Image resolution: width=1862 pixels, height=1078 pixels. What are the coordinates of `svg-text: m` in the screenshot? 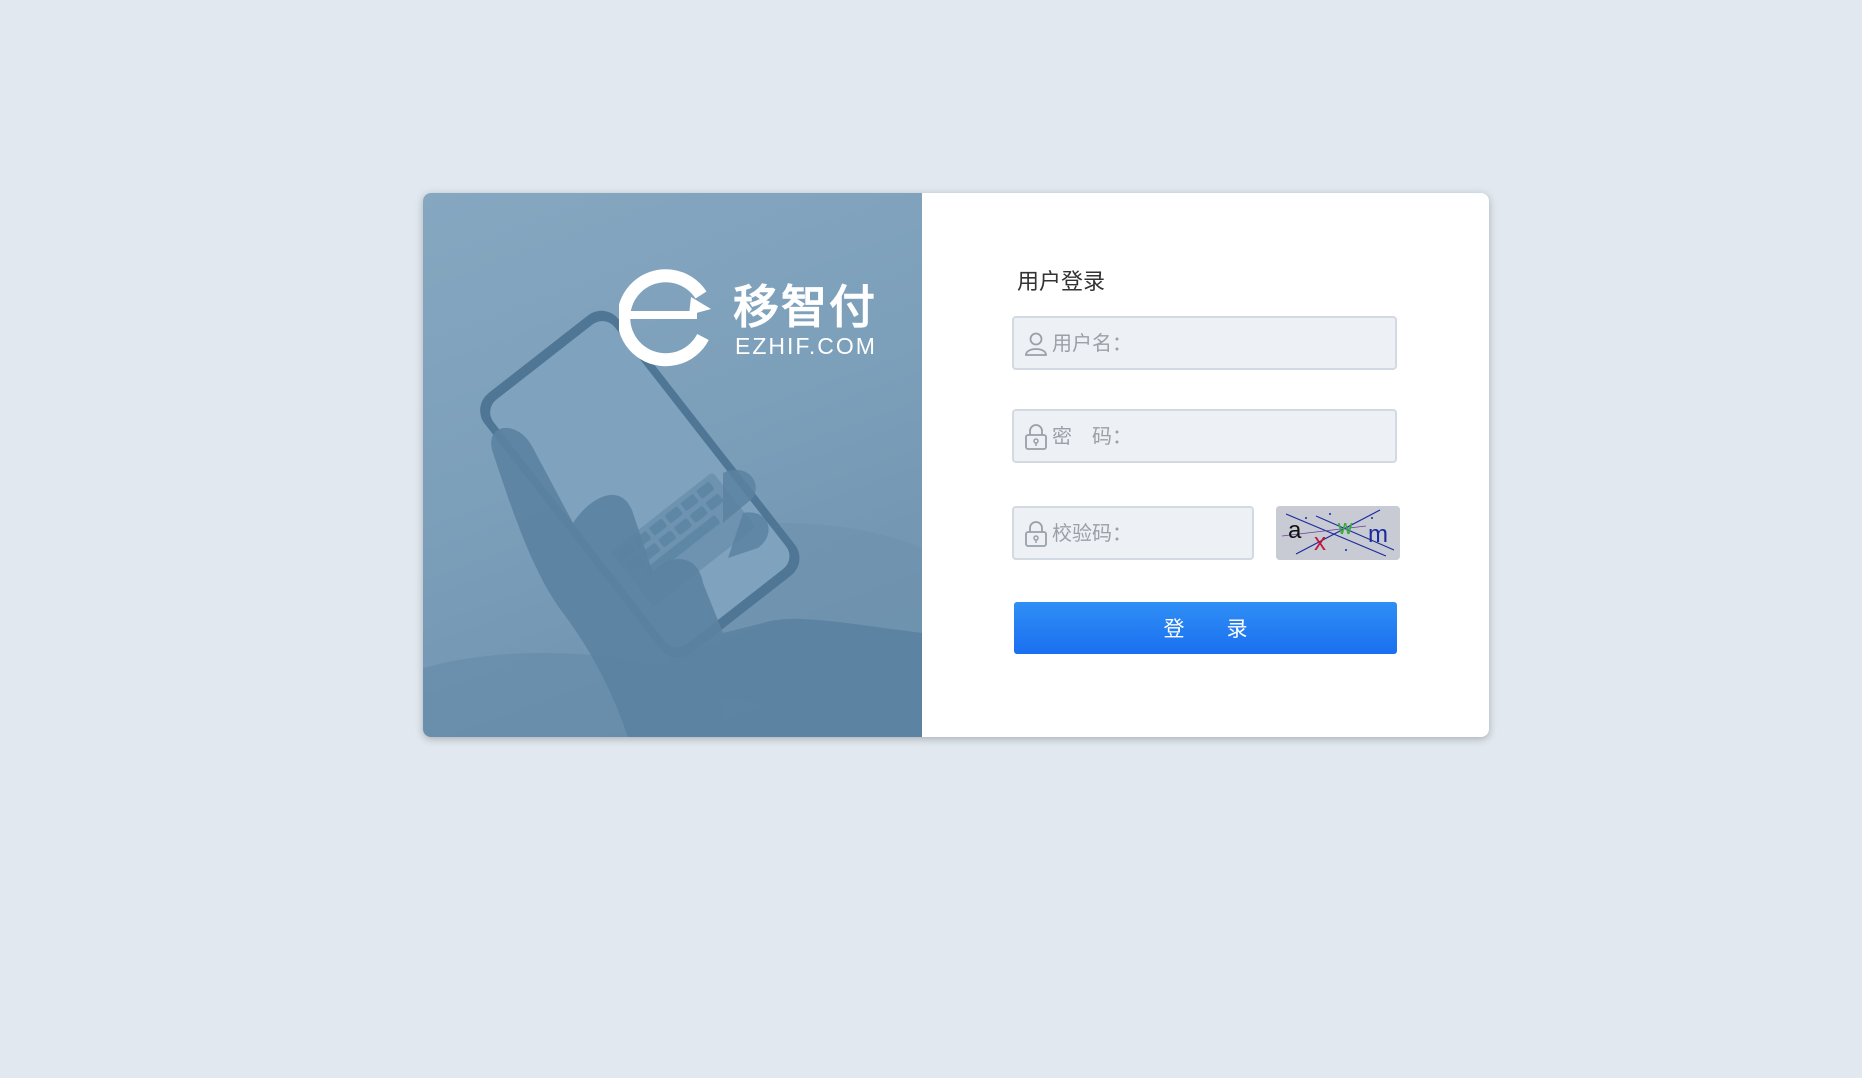 It's located at (1378, 534).